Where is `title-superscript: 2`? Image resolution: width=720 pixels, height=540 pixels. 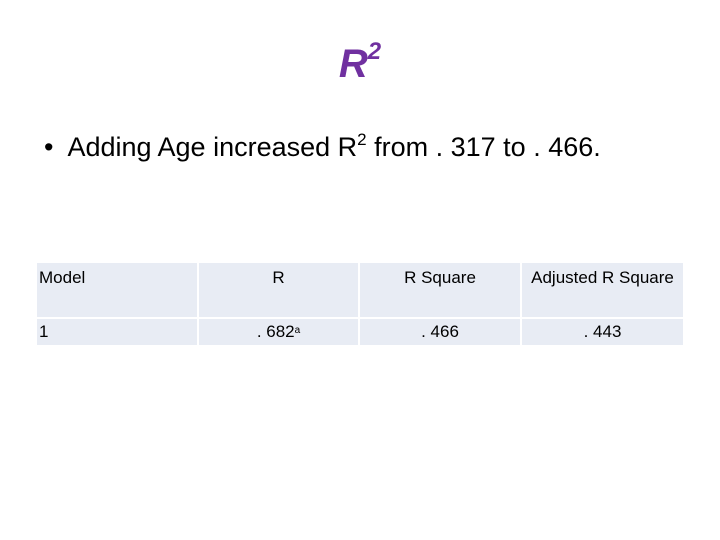
title-superscript: 2 is located at coordinates (374, 51).